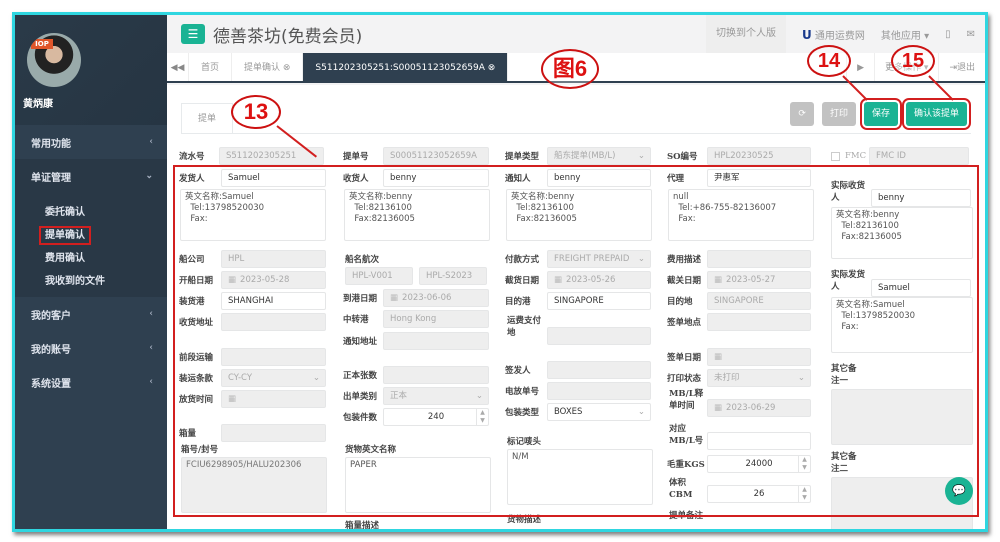  Describe the element at coordinates (65, 258) in the screenshot. I see `submenu-label: 费用确认` at that location.